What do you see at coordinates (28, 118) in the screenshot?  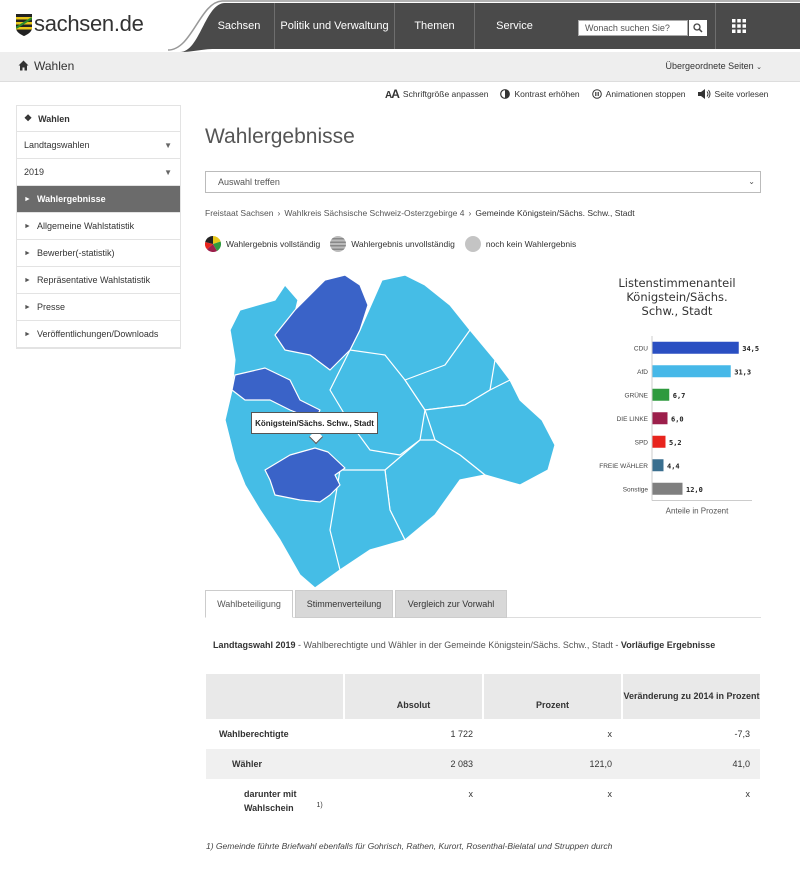 I see `sidebar-head-icon: ❖` at bounding box center [28, 118].